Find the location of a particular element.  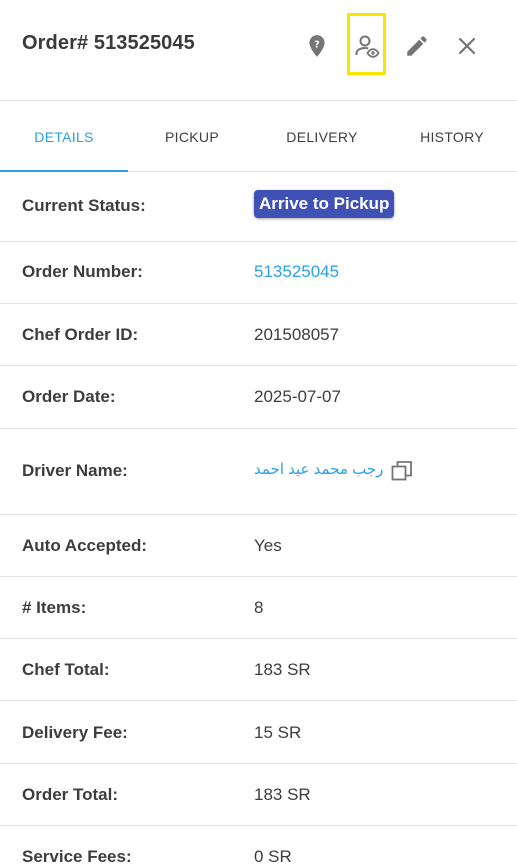

service-fees-value: 0 SR is located at coordinates (273, 856).